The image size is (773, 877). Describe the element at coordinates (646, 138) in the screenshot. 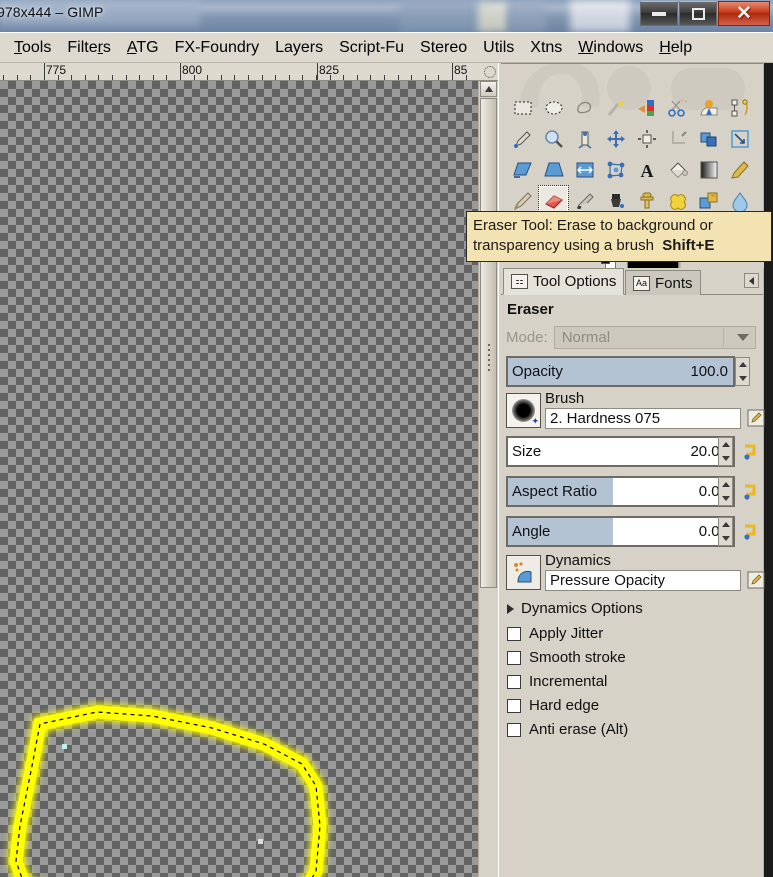

I see `alignment-icon` at that location.